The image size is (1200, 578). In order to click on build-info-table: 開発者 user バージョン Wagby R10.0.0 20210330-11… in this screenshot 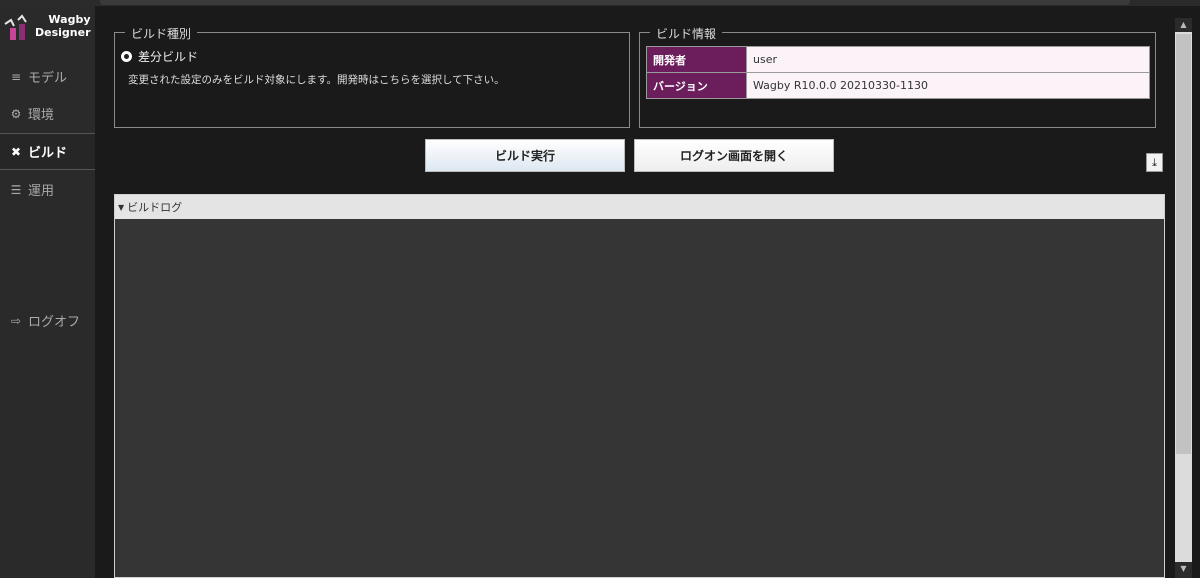, I will do `click(898, 72)`.